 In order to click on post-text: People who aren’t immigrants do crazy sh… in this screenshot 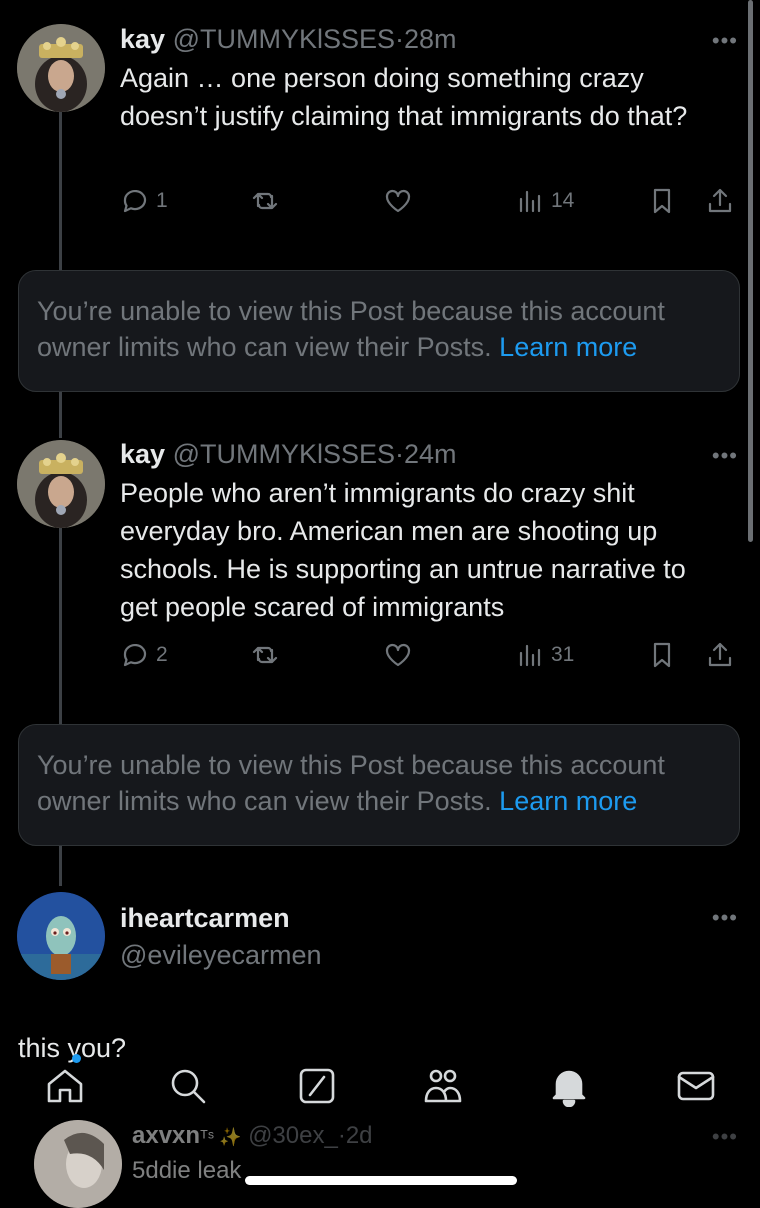, I will do `click(403, 550)`.